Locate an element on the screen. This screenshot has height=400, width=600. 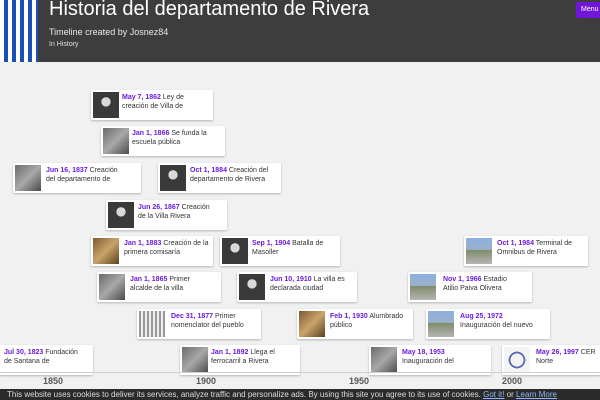
axis-tick-label: 1950 is located at coordinates (359, 381).